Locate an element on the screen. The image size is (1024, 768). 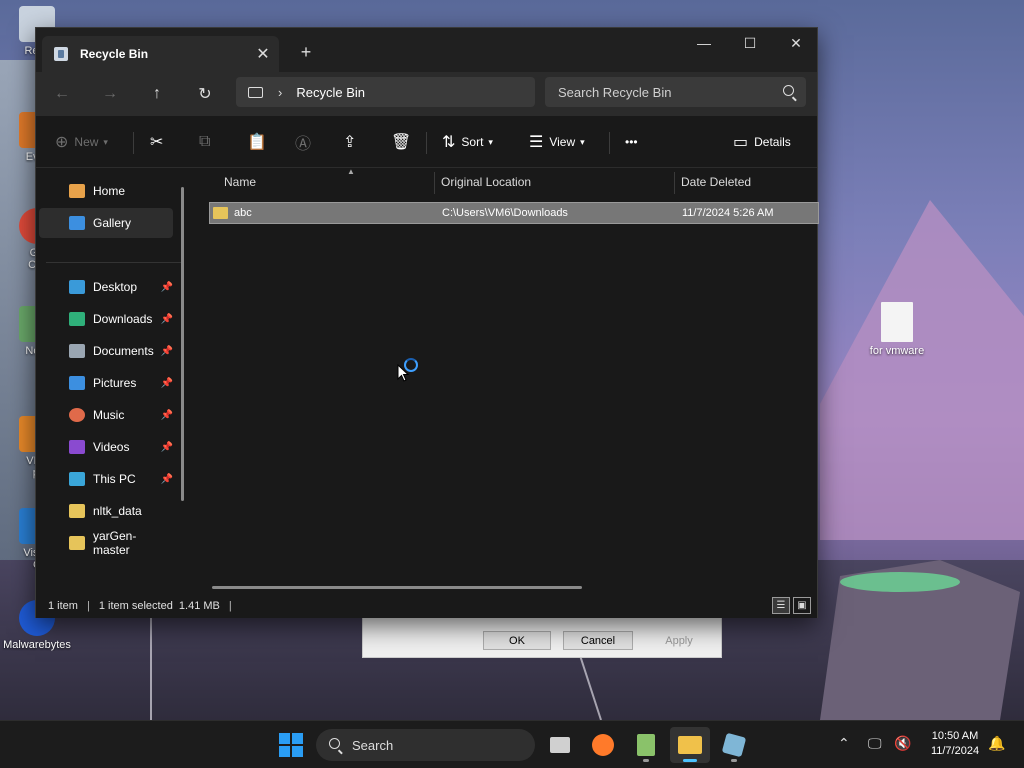
new-tab-button: + is located at coordinates (306, 52).